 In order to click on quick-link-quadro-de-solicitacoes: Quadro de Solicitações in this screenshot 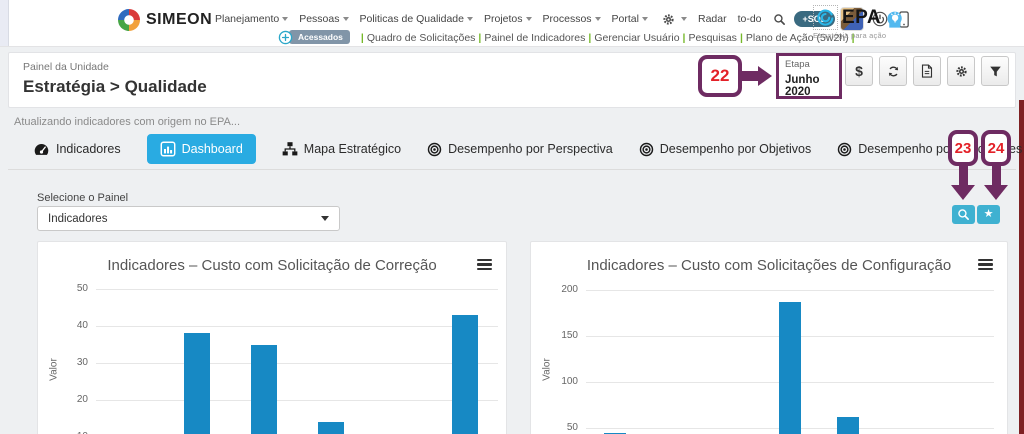, I will do `click(421, 38)`.